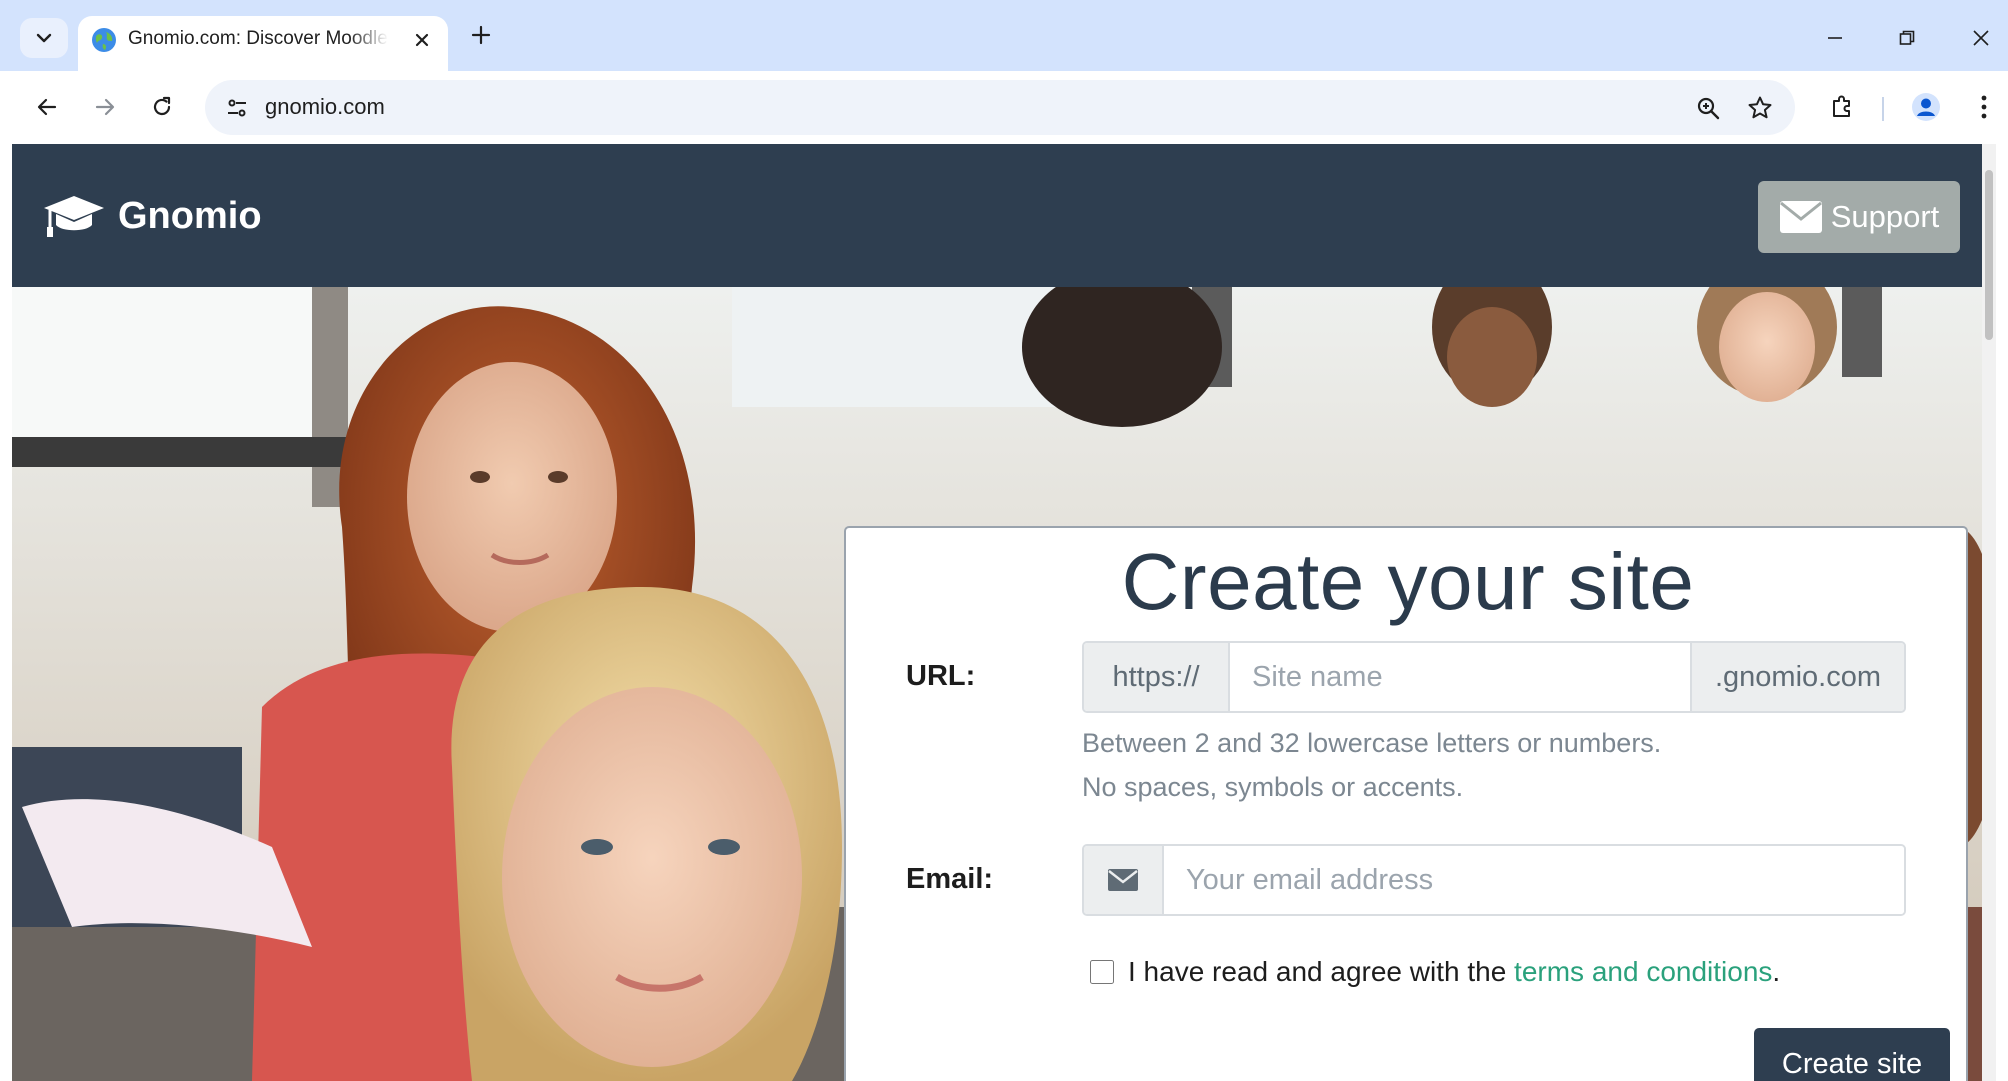 Image resolution: width=2008 pixels, height=1081 pixels. I want to click on terms-checkbox, so click(1102, 972).